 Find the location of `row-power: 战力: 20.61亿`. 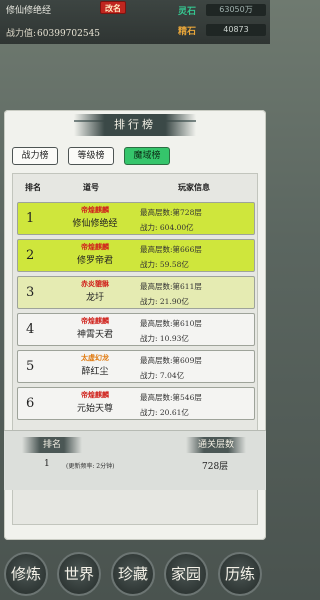

row-power: 战力: 20.61亿 is located at coordinates (164, 412).